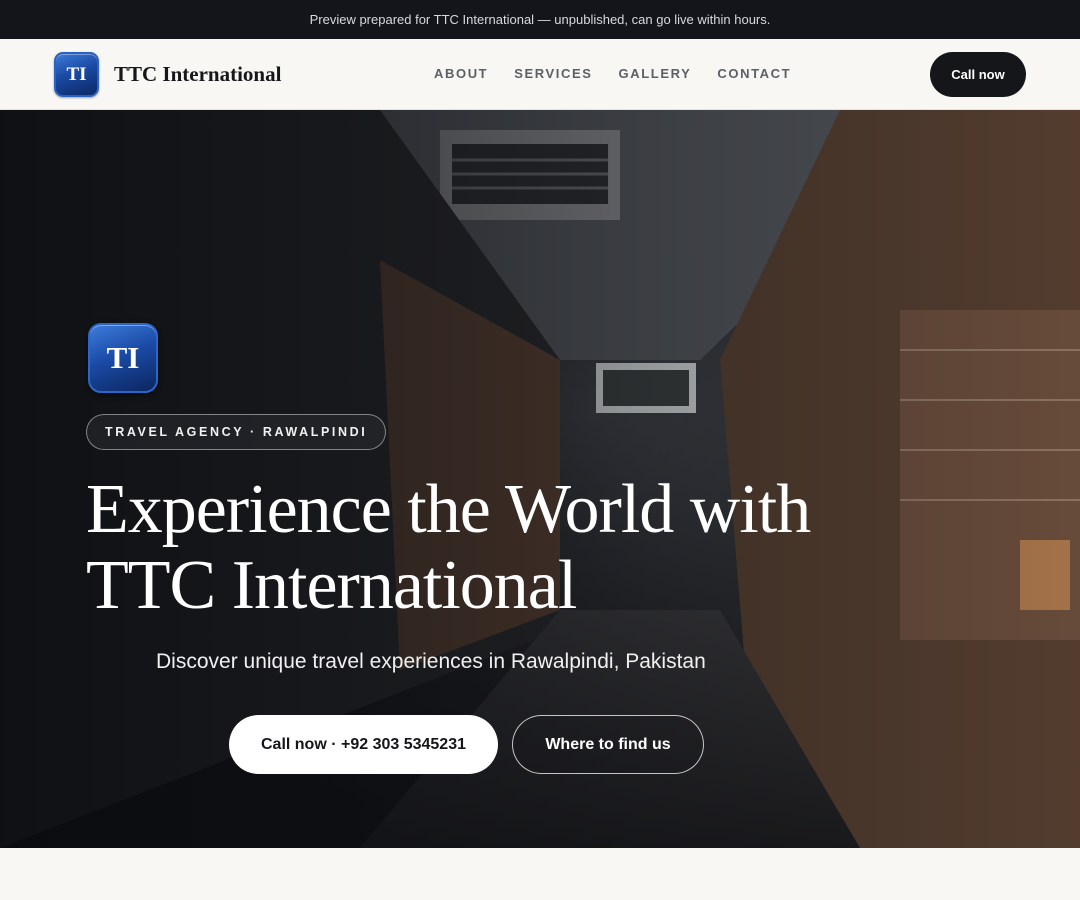 This screenshot has height=900, width=1080. What do you see at coordinates (198, 74) in the screenshot?
I see `brand-name: TTC International` at bounding box center [198, 74].